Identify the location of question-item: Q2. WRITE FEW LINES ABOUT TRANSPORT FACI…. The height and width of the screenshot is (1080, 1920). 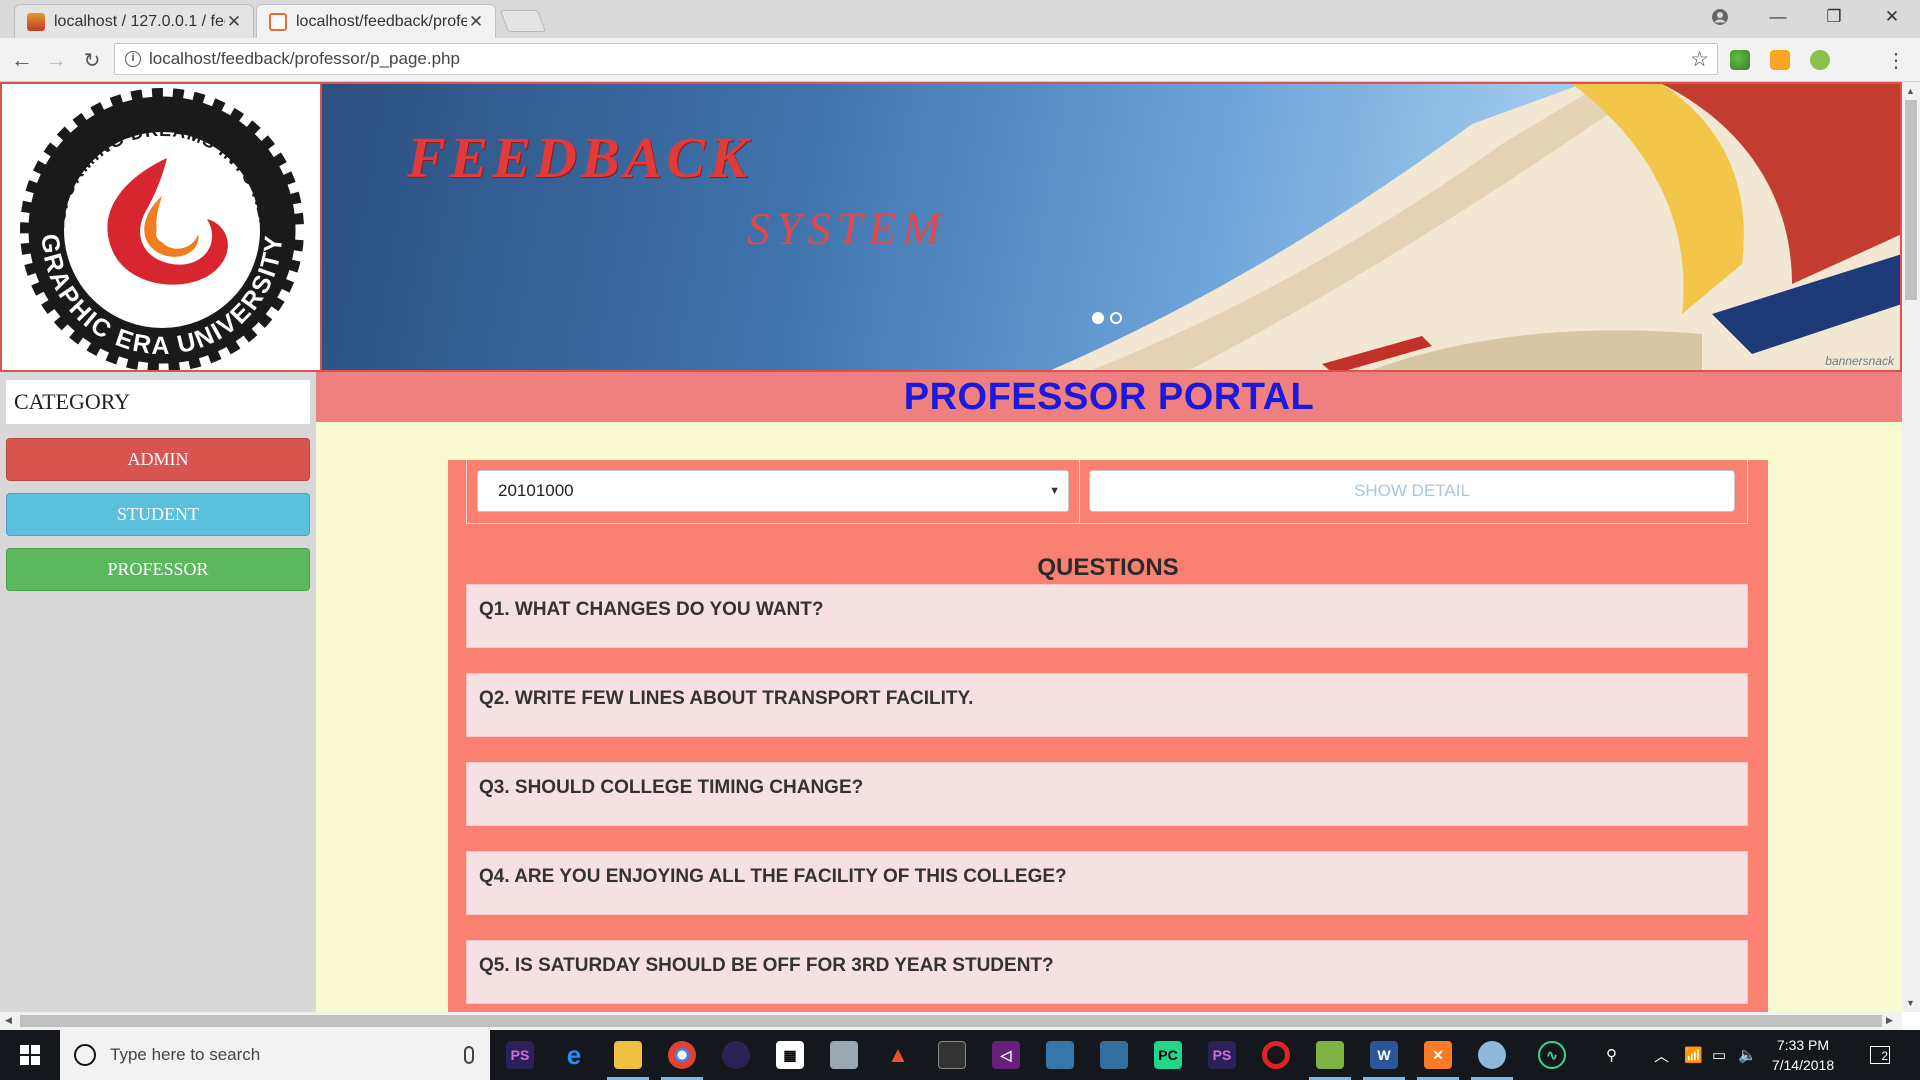
(1107, 705).